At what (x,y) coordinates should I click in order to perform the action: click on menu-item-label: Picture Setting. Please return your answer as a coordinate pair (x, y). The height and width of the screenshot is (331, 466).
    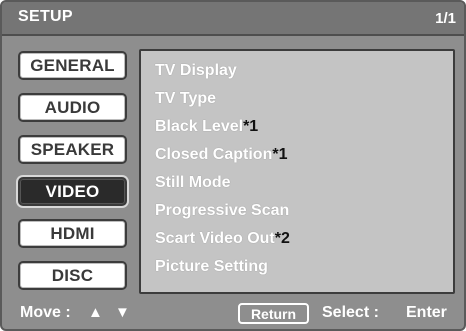
    Looking at the image, I should click on (211, 266).